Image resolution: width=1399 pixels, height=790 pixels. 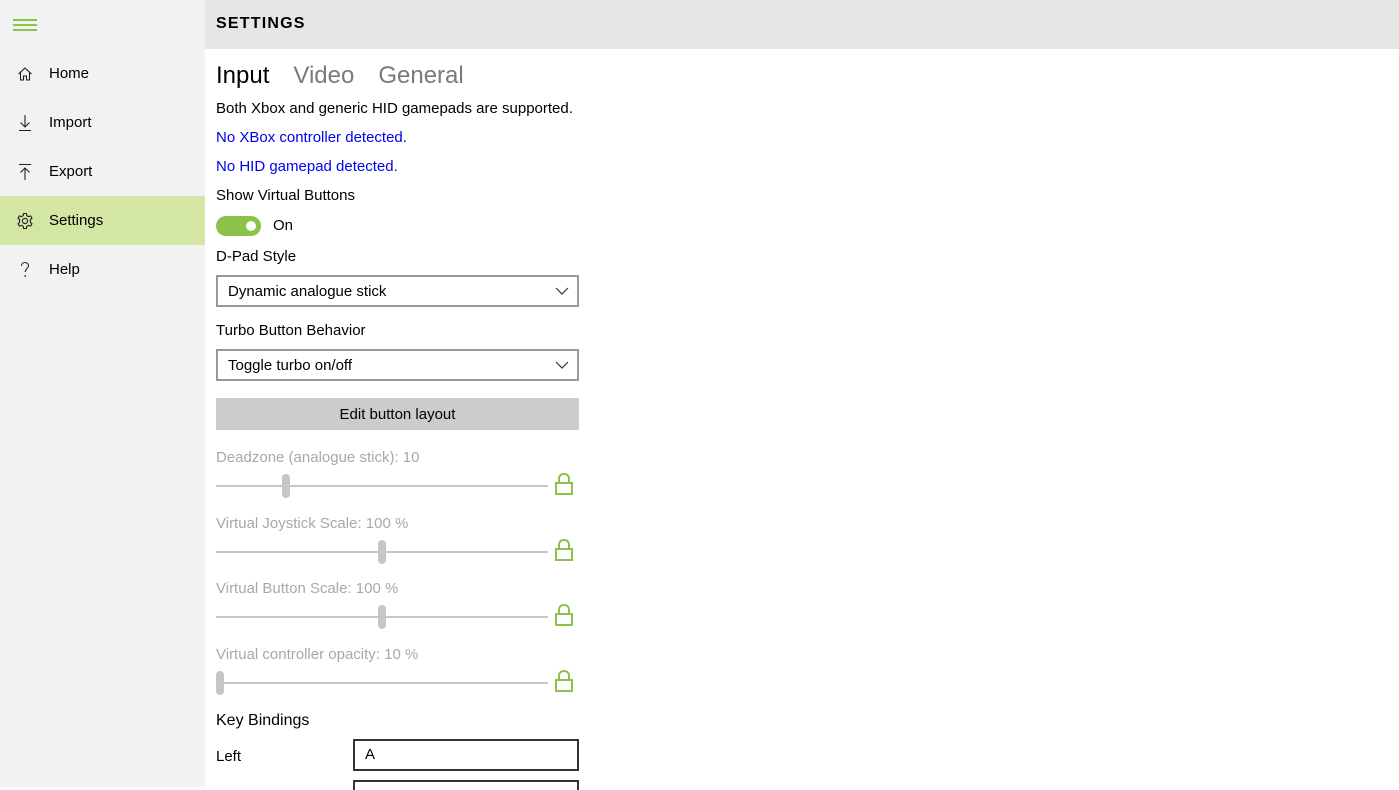 I want to click on dpad-style-select: Dynamic analogue stick, so click(x=397, y=291).